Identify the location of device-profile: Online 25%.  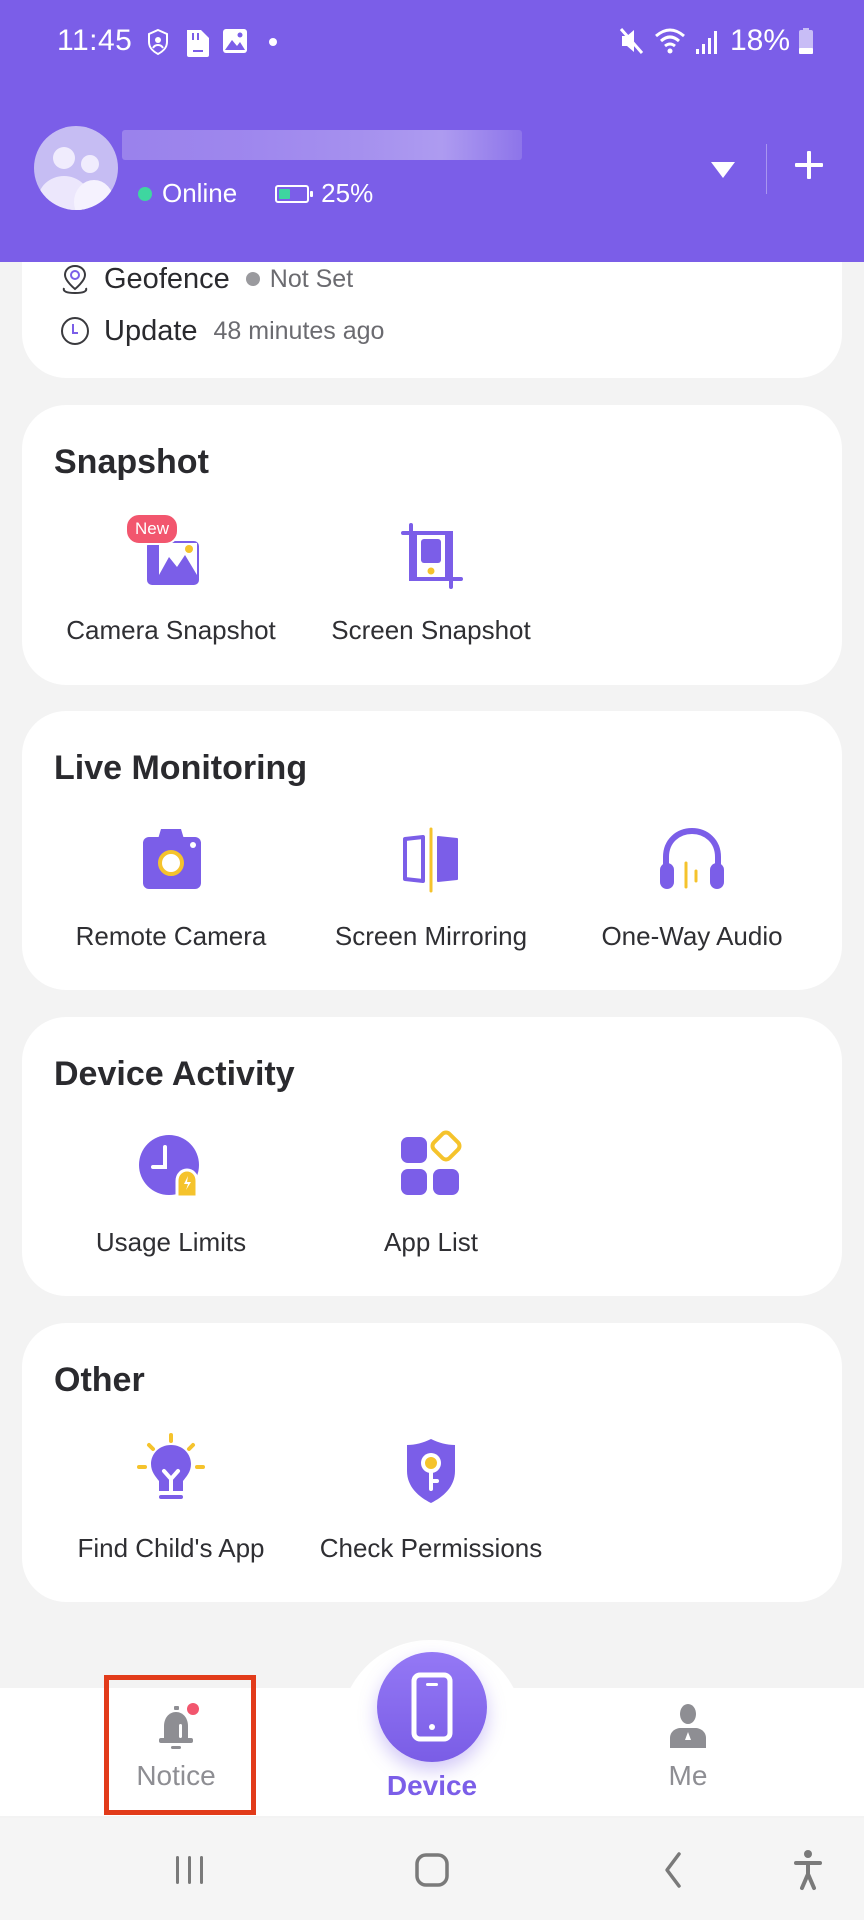
(432, 170).